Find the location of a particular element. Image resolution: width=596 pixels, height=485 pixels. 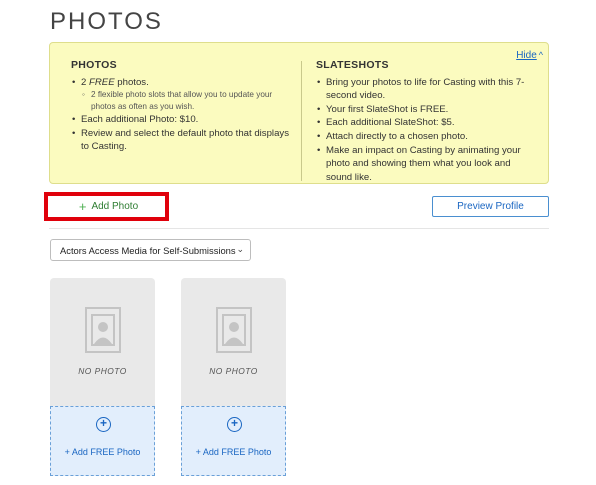

chevron-down-icon: ⌄ is located at coordinates (240, 249).